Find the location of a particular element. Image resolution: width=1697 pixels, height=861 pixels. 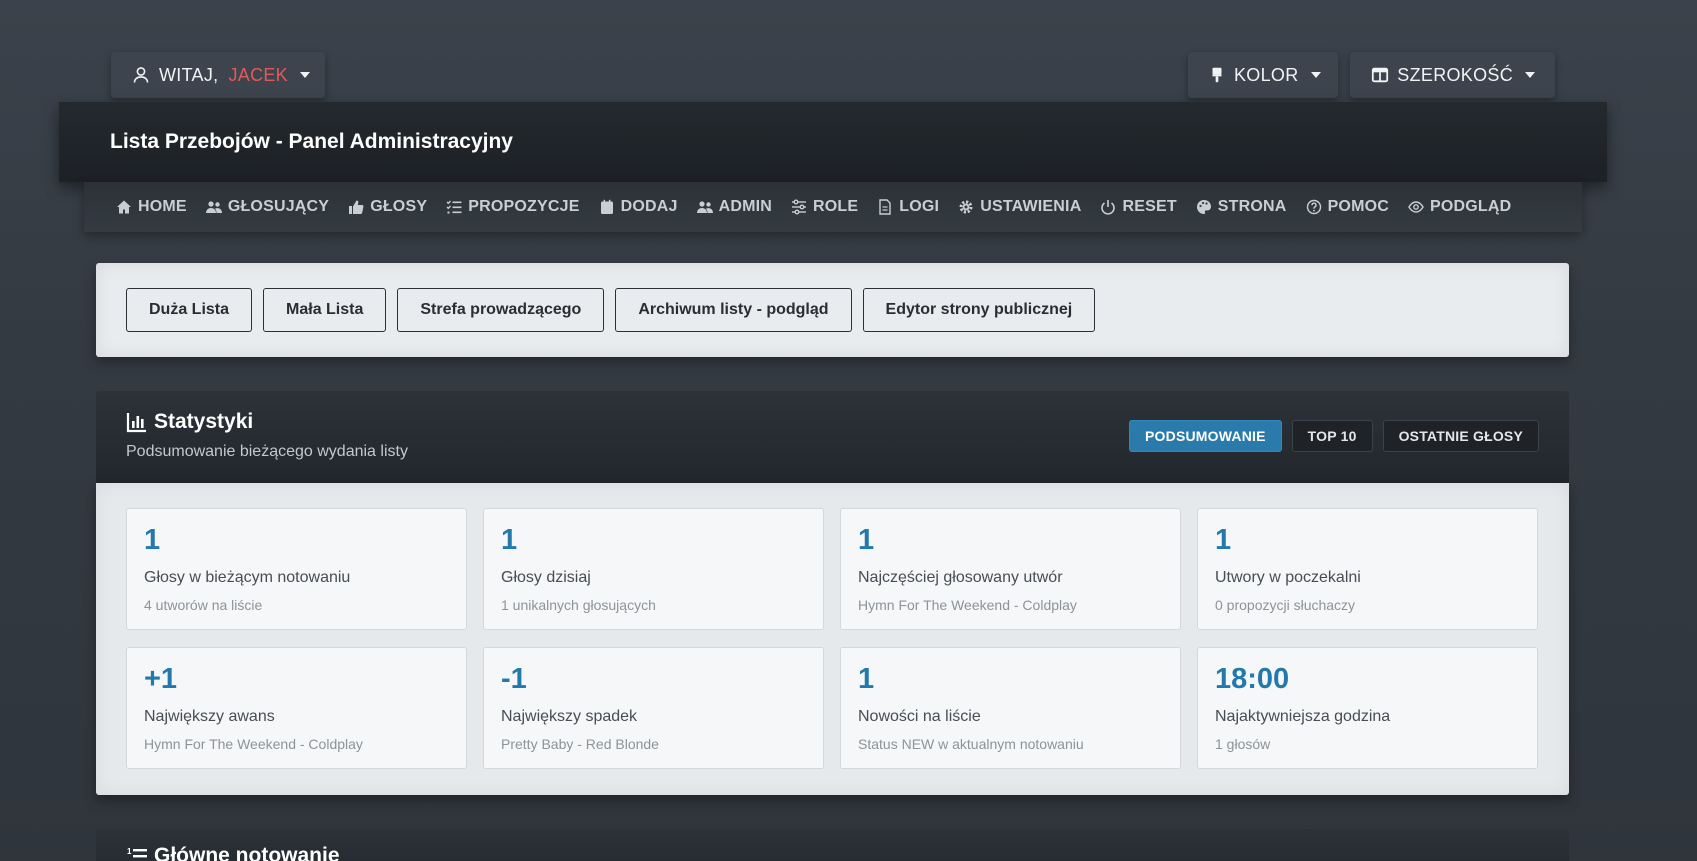

stat-value: -1 is located at coordinates (514, 679).